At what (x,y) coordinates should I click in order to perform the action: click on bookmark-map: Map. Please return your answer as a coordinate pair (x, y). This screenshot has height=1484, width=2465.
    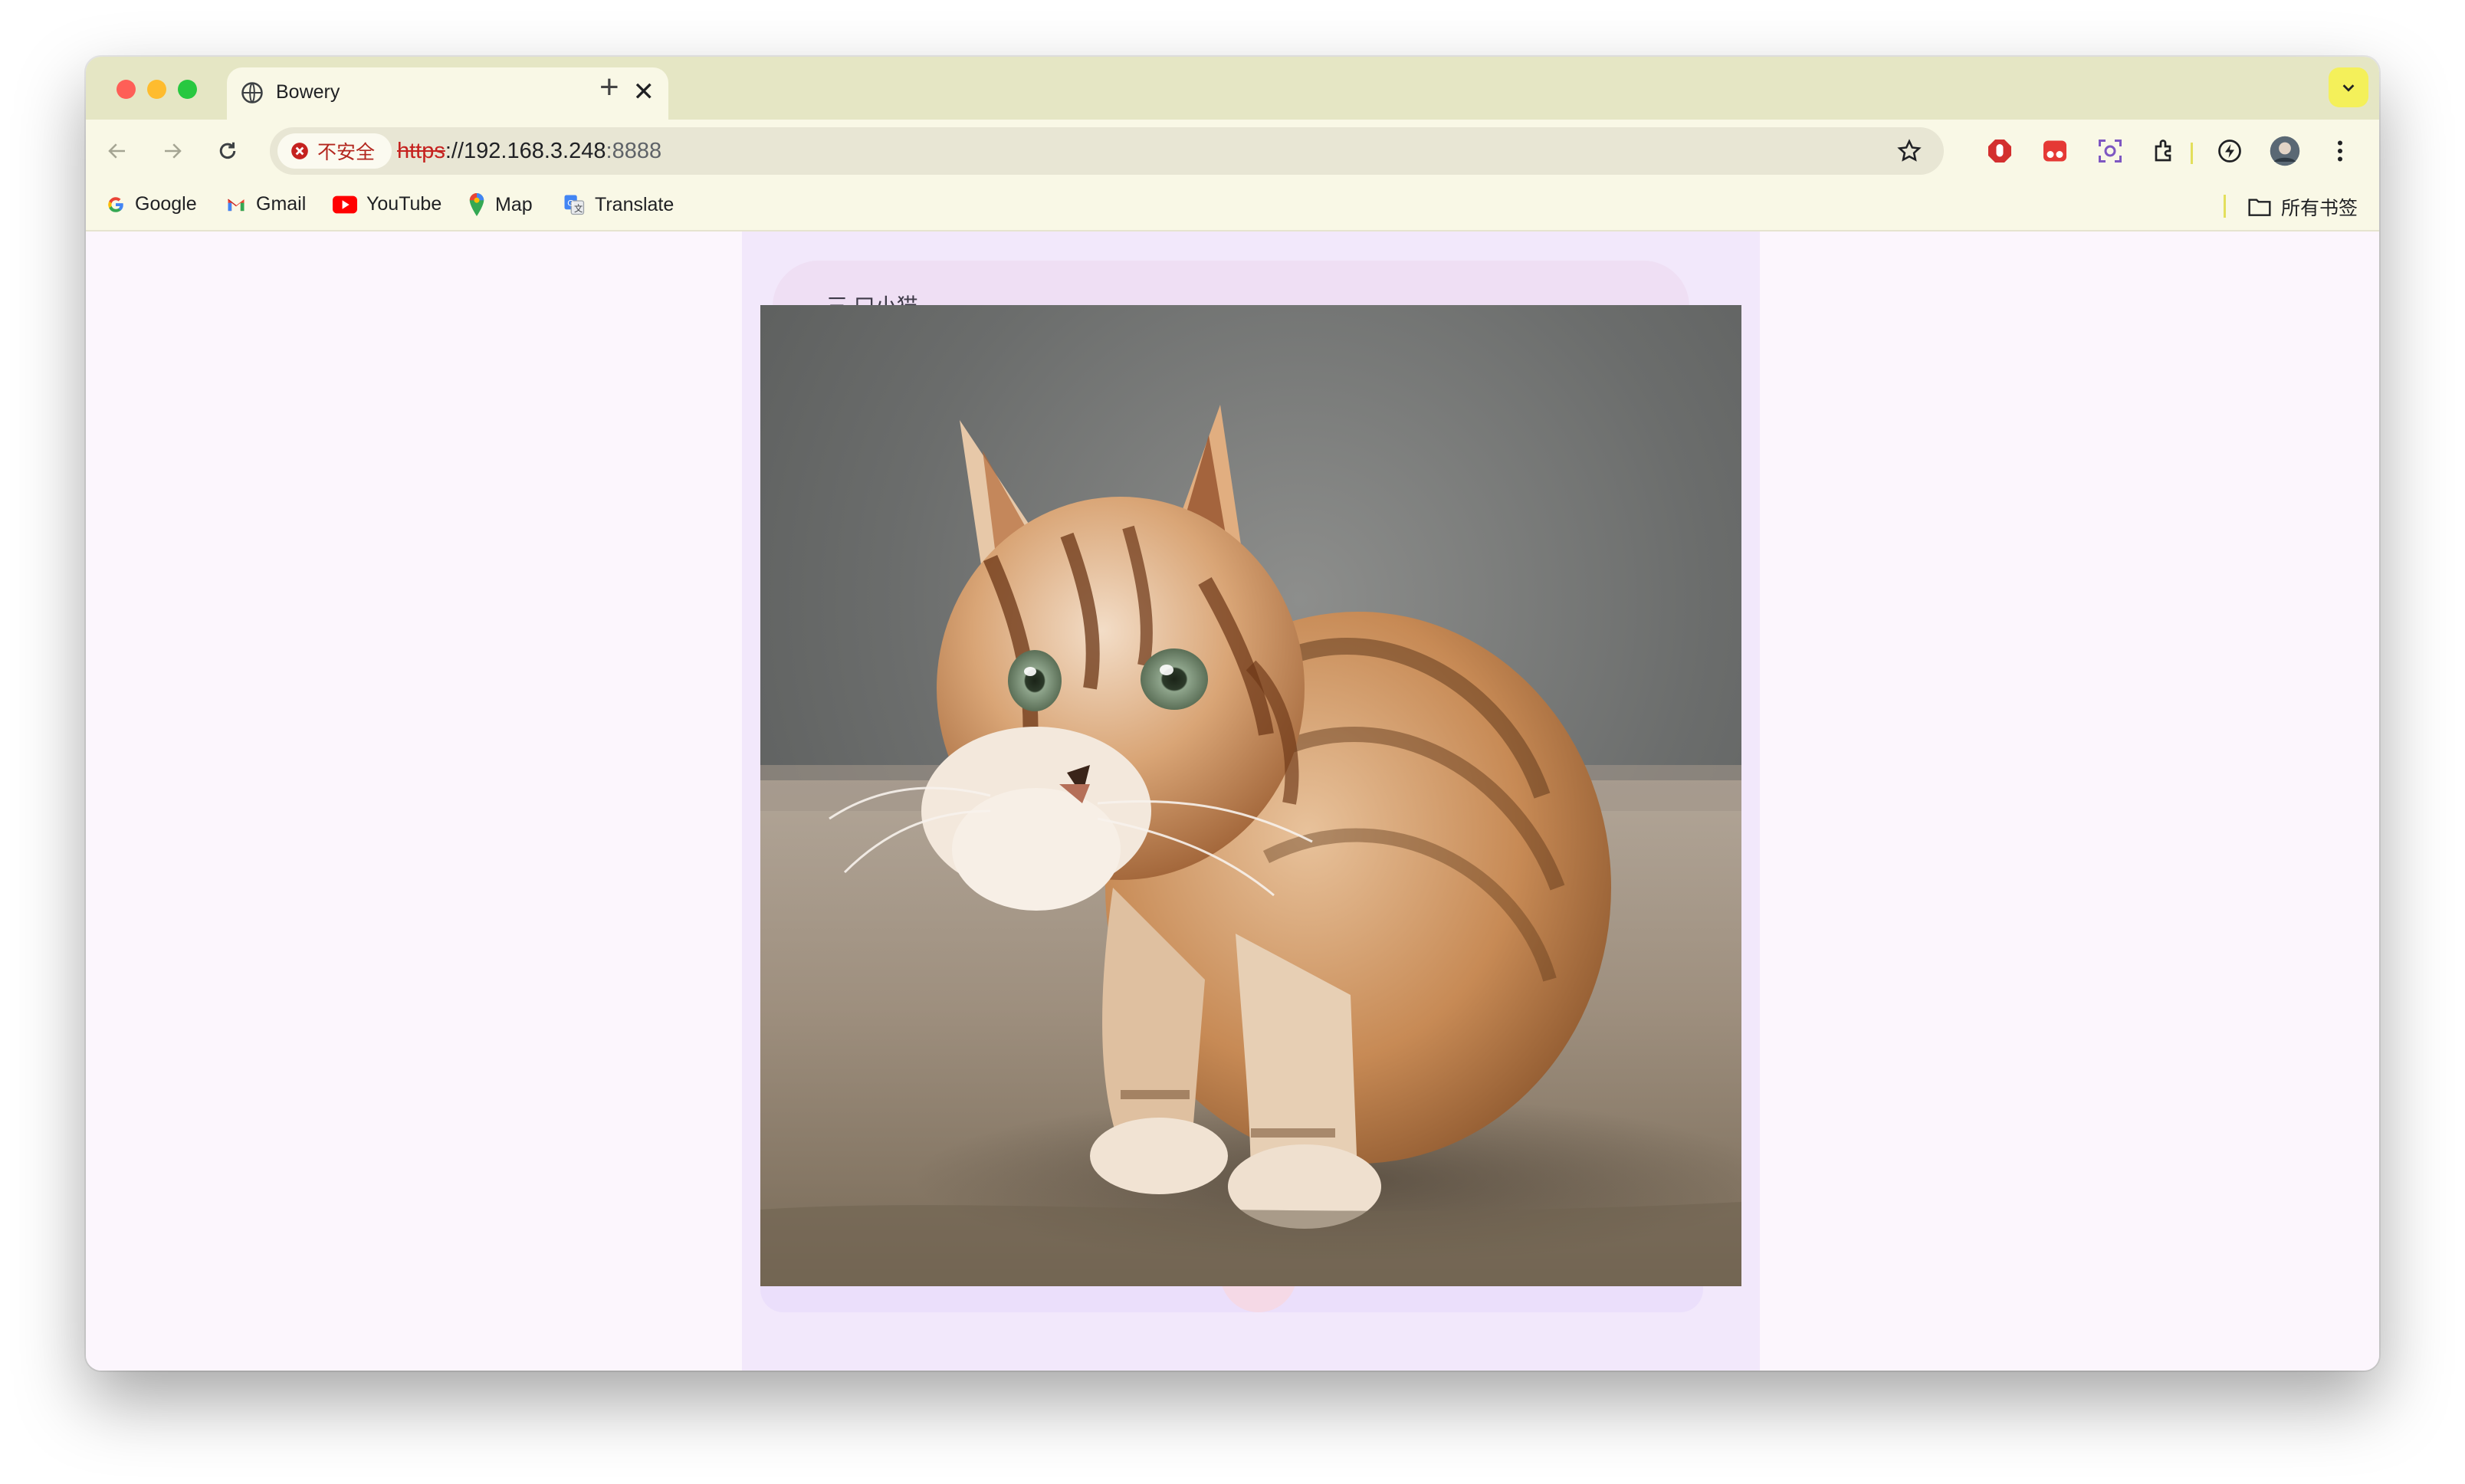
    Looking at the image, I should click on (500, 204).